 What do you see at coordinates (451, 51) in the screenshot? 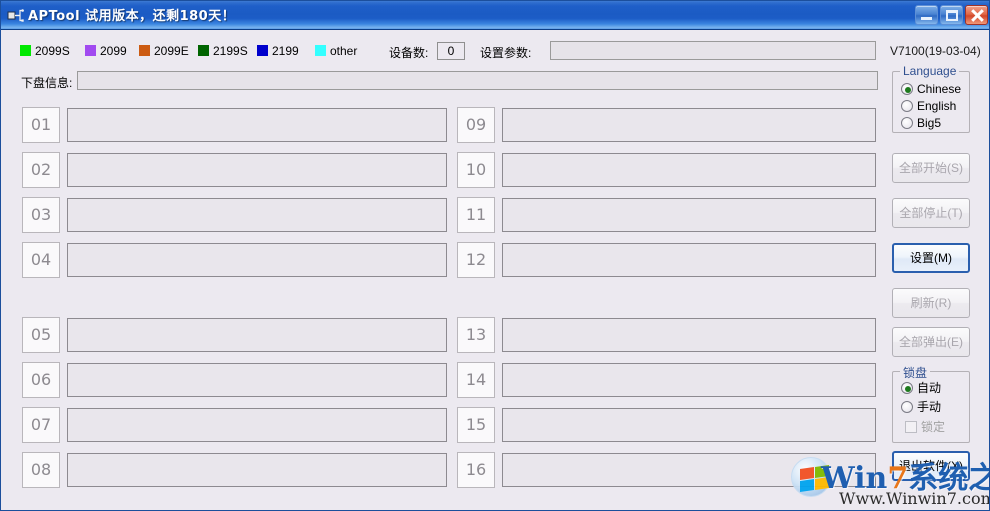
I see `device-count-value: 0` at bounding box center [451, 51].